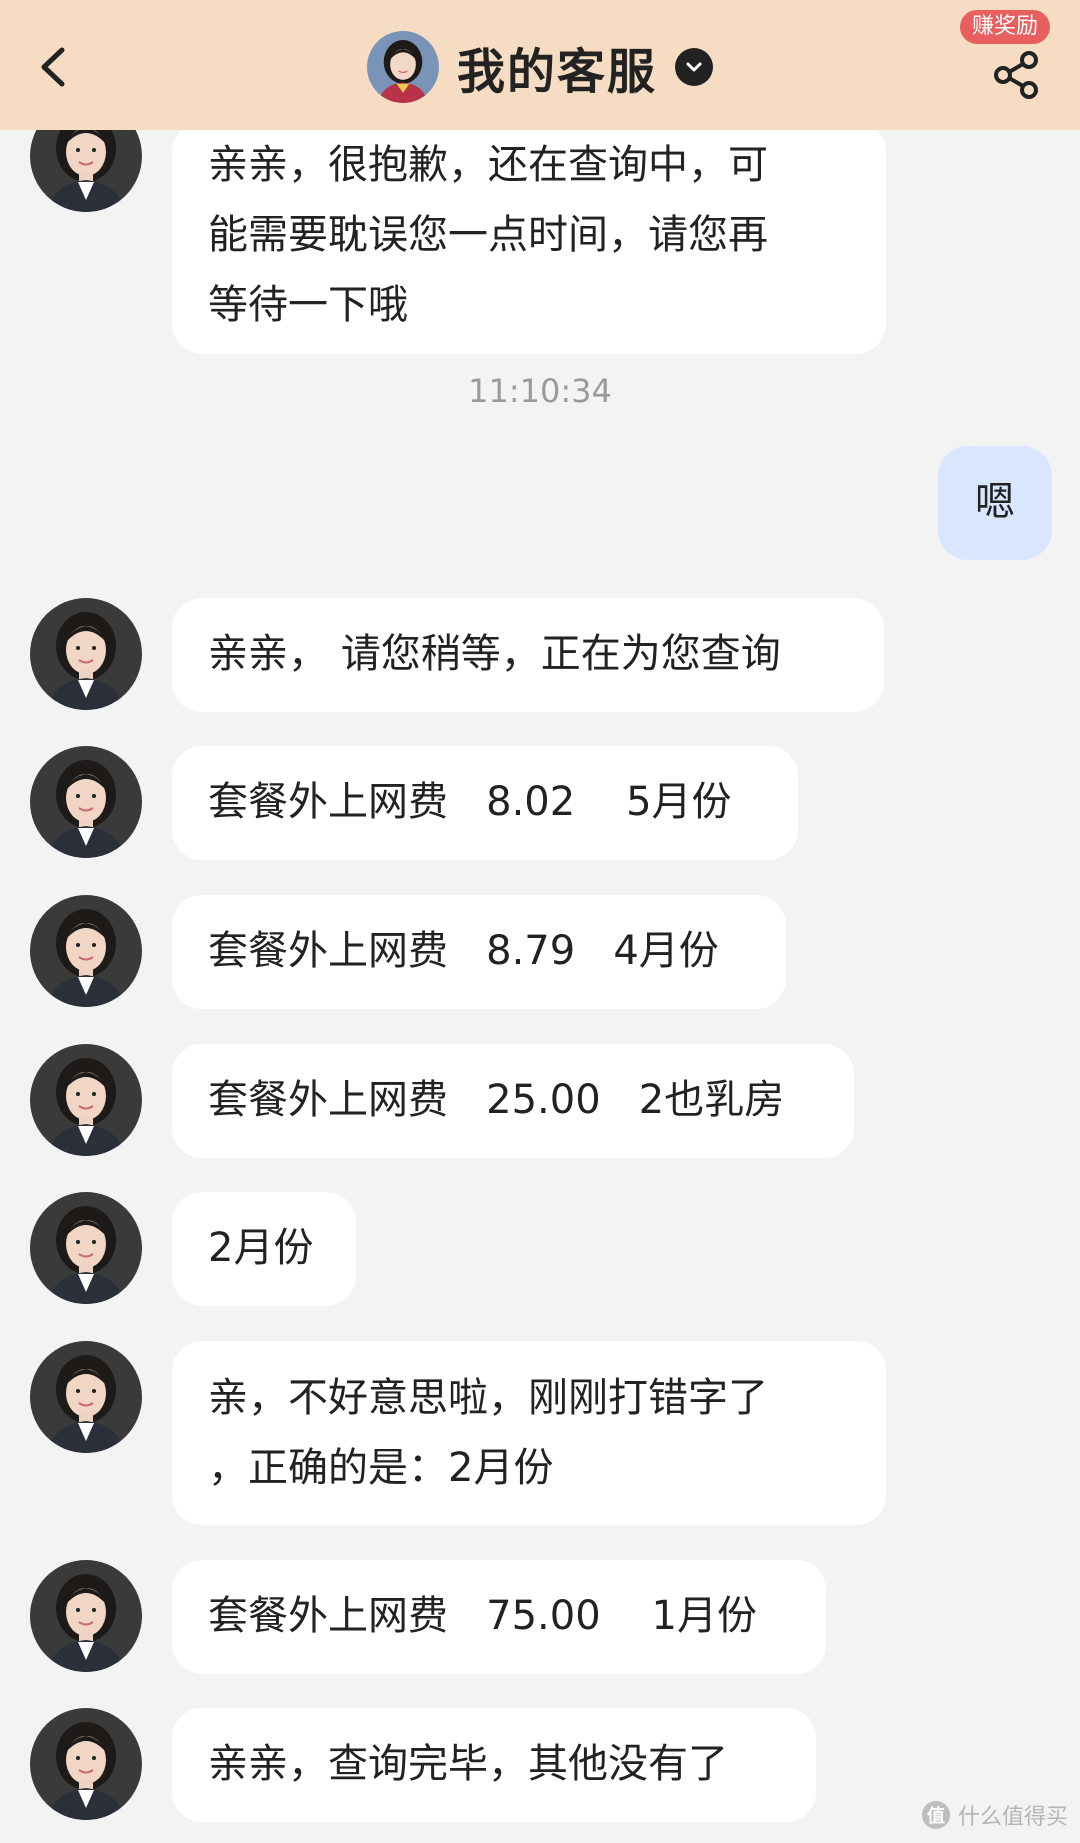  I want to click on service-avatar, so click(402, 67).